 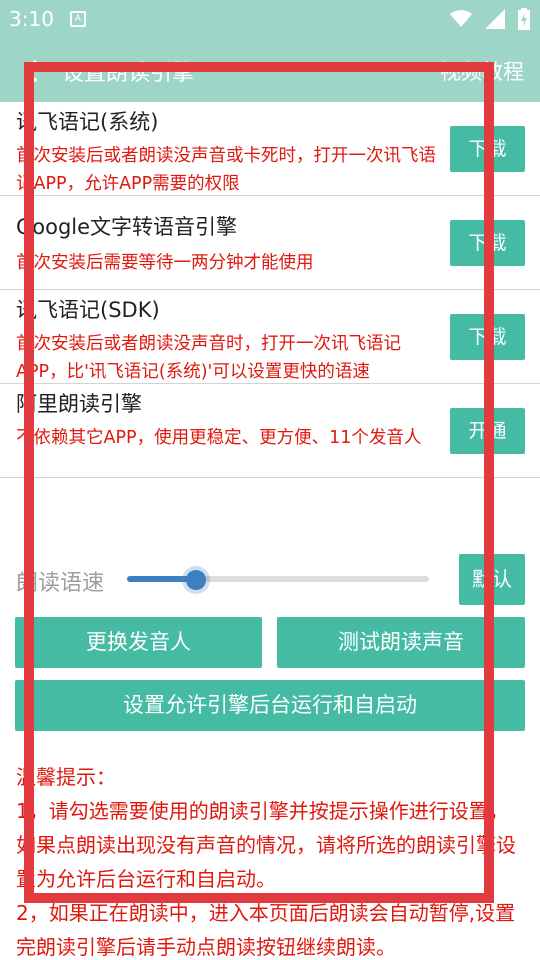 What do you see at coordinates (87, 122) in the screenshot?
I see `engine-name: 讯飞语记(系统)` at bounding box center [87, 122].